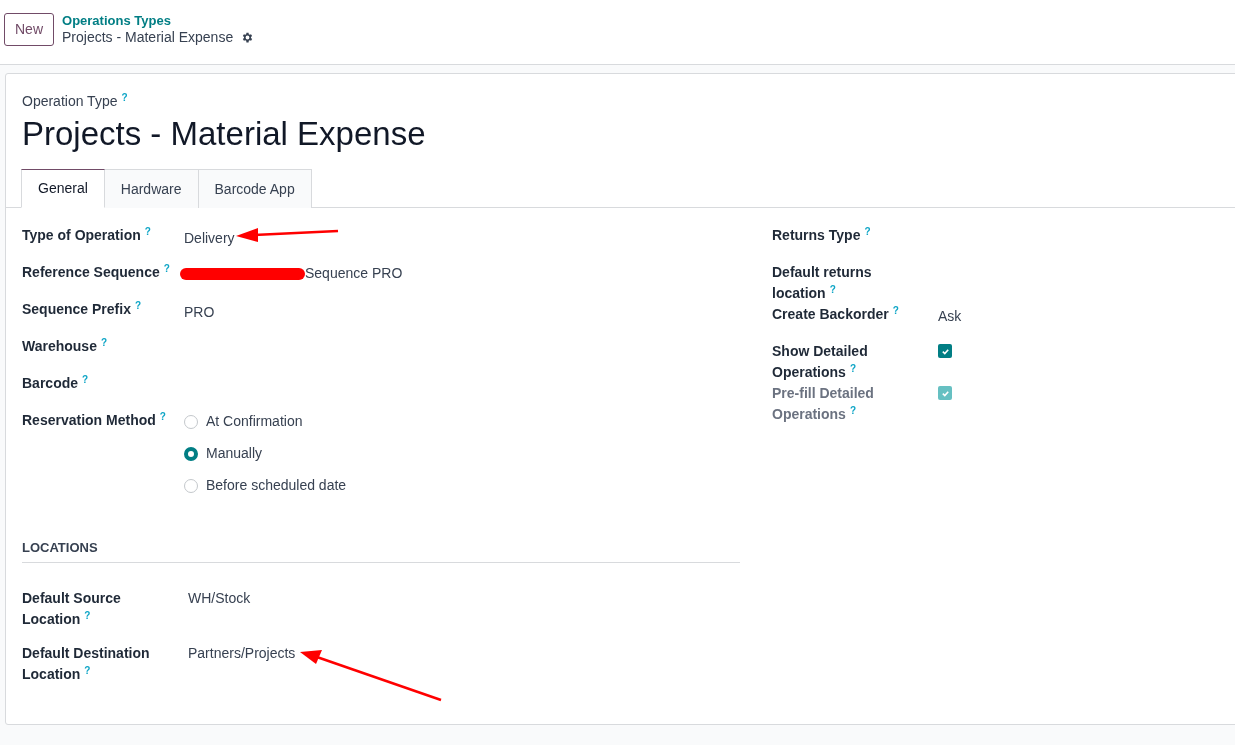  What do you see at coordinates (234, 453) in the screenshot?
I see `radio-label: Manually` at bounding box center [234, 453].